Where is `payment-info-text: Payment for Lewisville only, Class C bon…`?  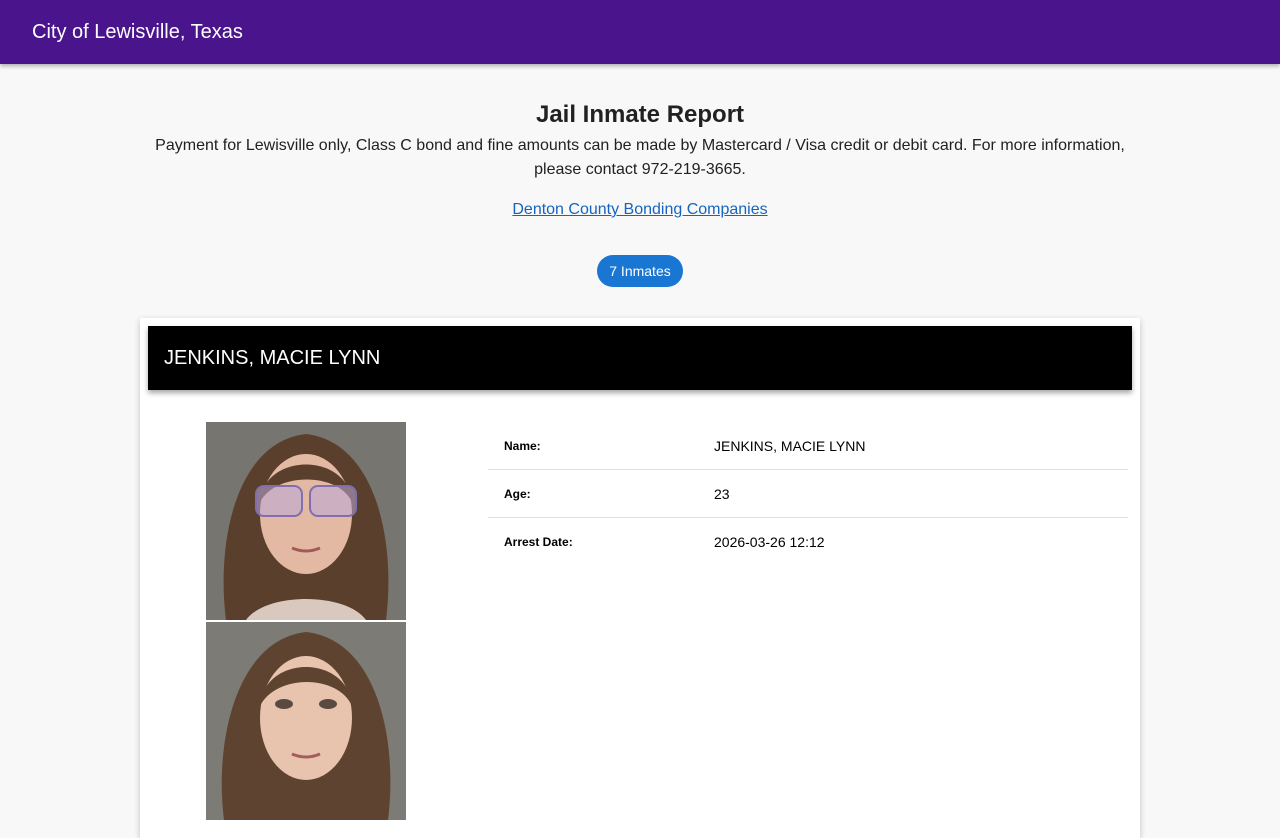
payment-info-text: Payment for Lewisville only, Class C bon… is located at coordinates (640, 157).